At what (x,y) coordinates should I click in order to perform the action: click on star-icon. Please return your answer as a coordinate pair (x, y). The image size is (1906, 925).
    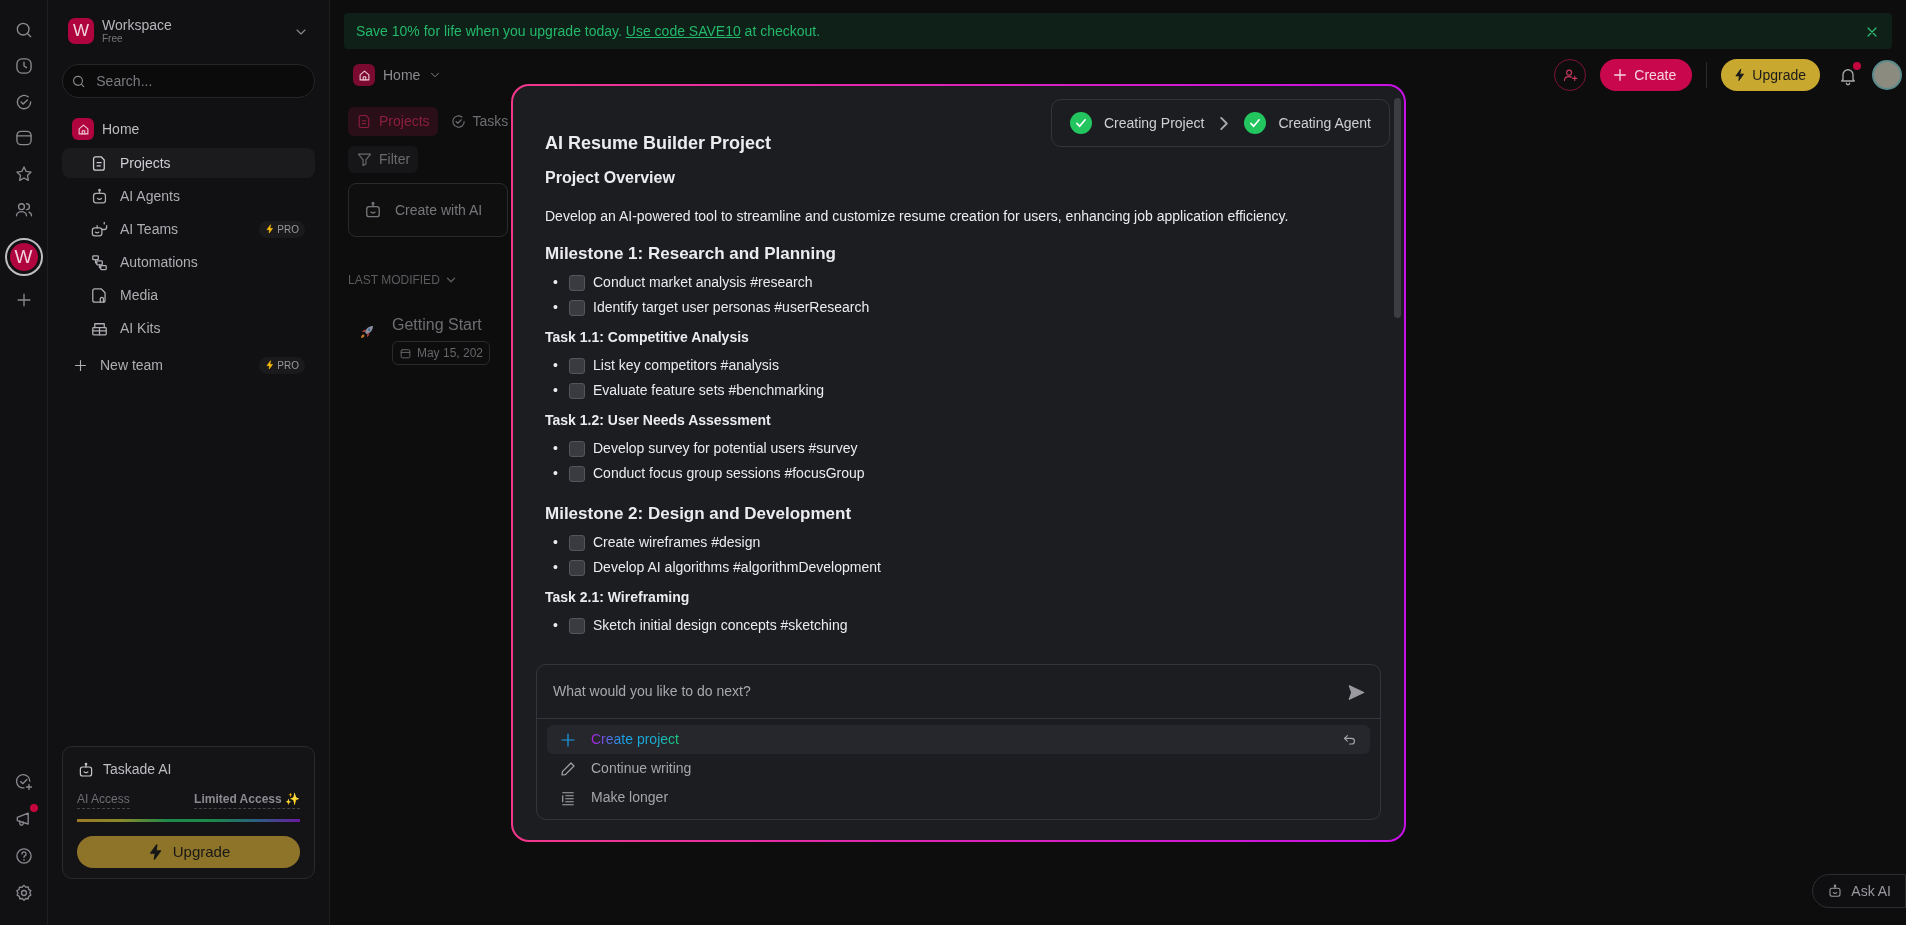
    Looking at the image, I should click on (23, 174).